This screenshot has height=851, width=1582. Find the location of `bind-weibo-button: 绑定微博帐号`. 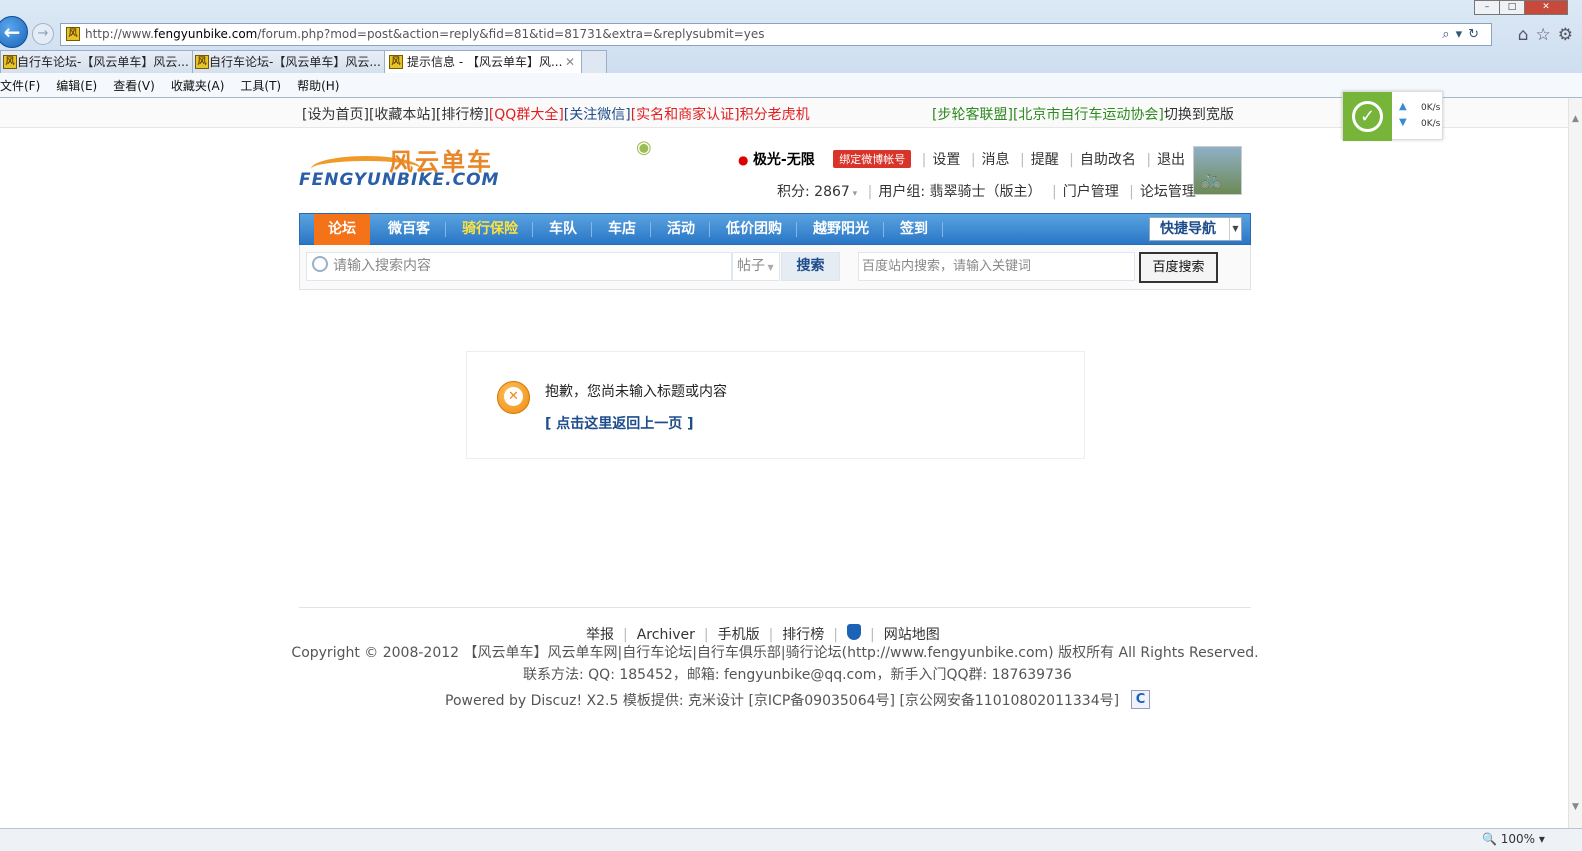

bind-weibo-button: 绑定微博帐号 is located at coordinates (872, 159).